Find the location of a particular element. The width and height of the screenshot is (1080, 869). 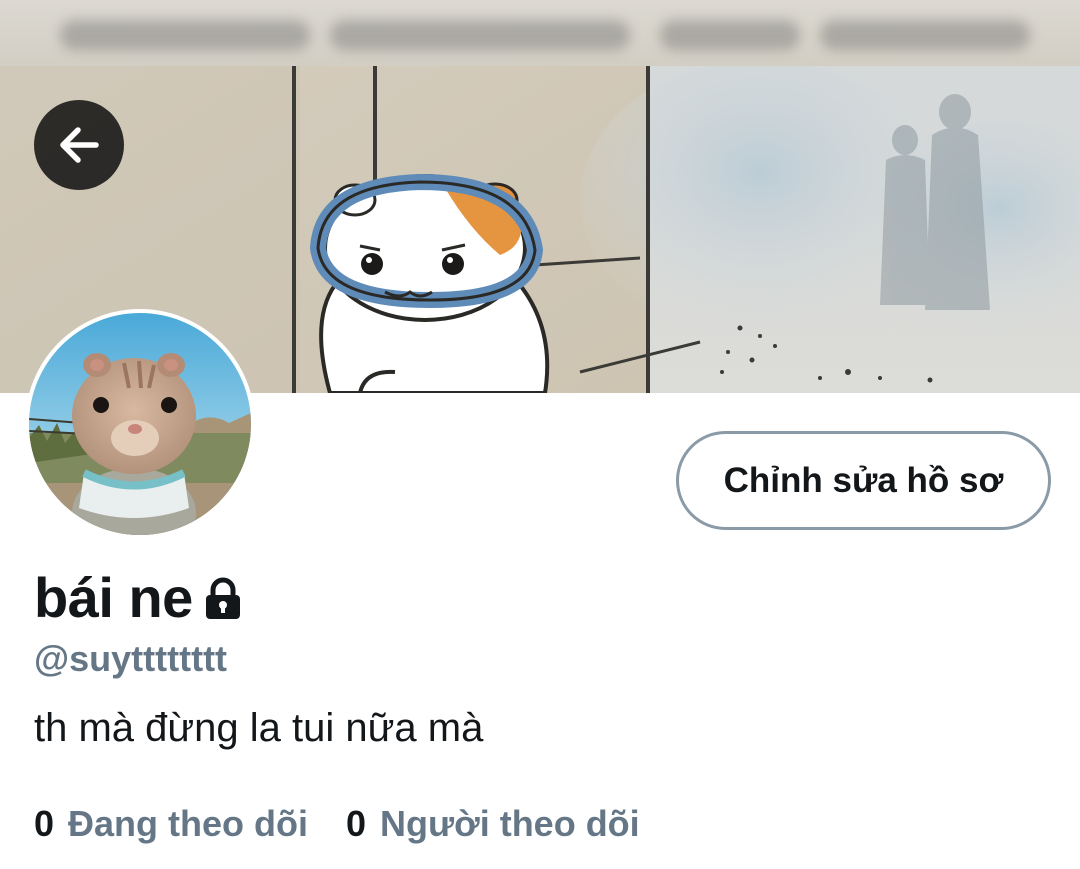

following-stat: 0 Đang theo dõi is located at coordinates (171, 824).